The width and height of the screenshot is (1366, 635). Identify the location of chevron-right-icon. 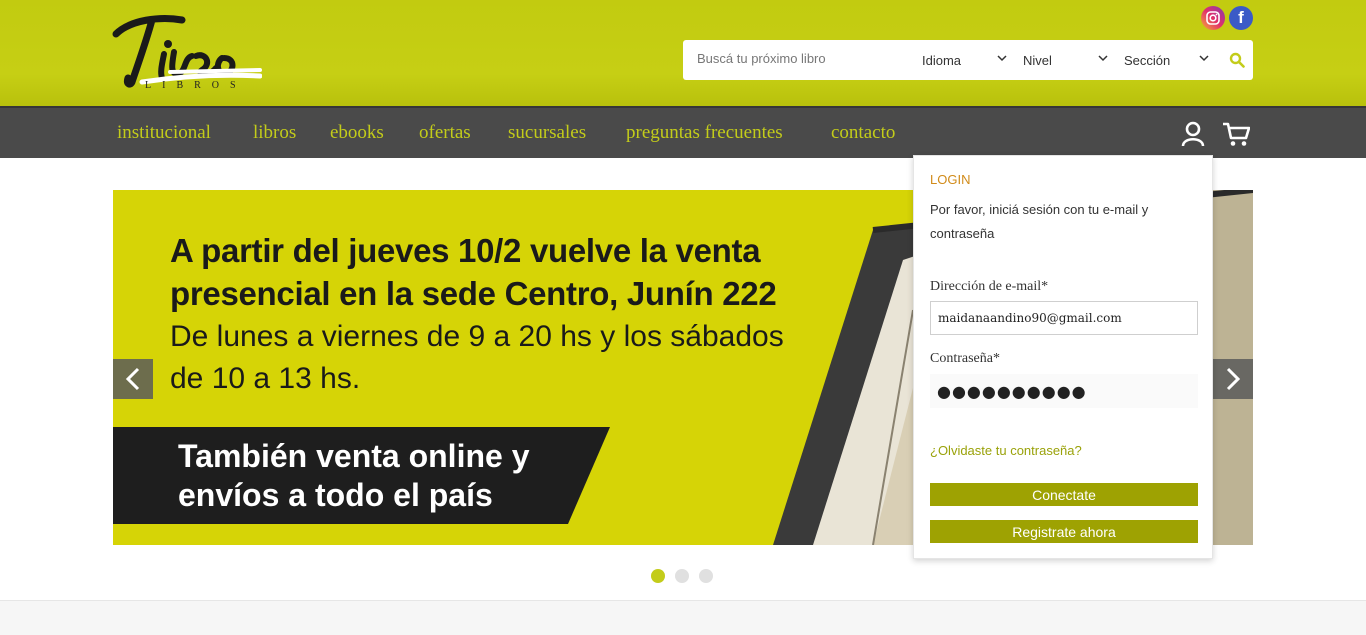
(1233, 379).